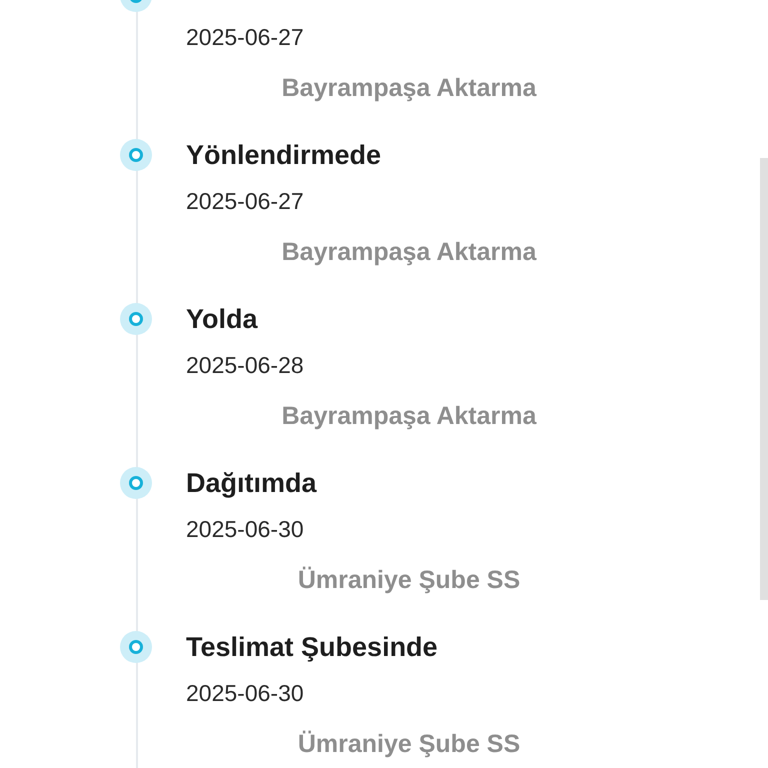 The height and width of the screenshot is (768, 768). What do you see at coordinates (245, 365) in the screenshot?
I see `status-date: 2025-06-28` at bounding box center [245, 365].